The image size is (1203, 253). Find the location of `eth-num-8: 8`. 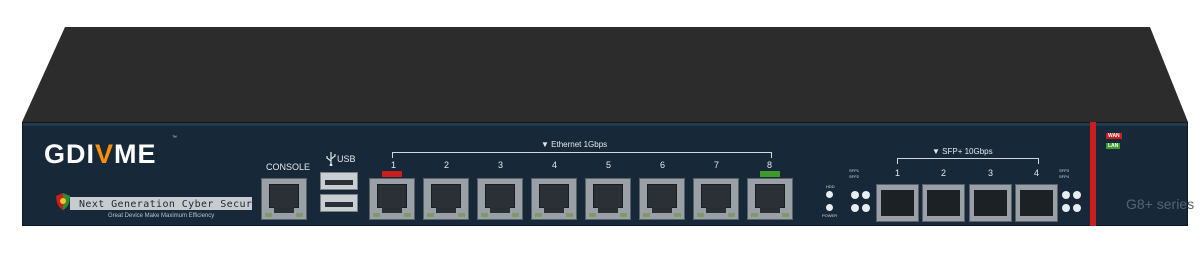

eth-num-8: 8 is located at coordinates (770, 165).